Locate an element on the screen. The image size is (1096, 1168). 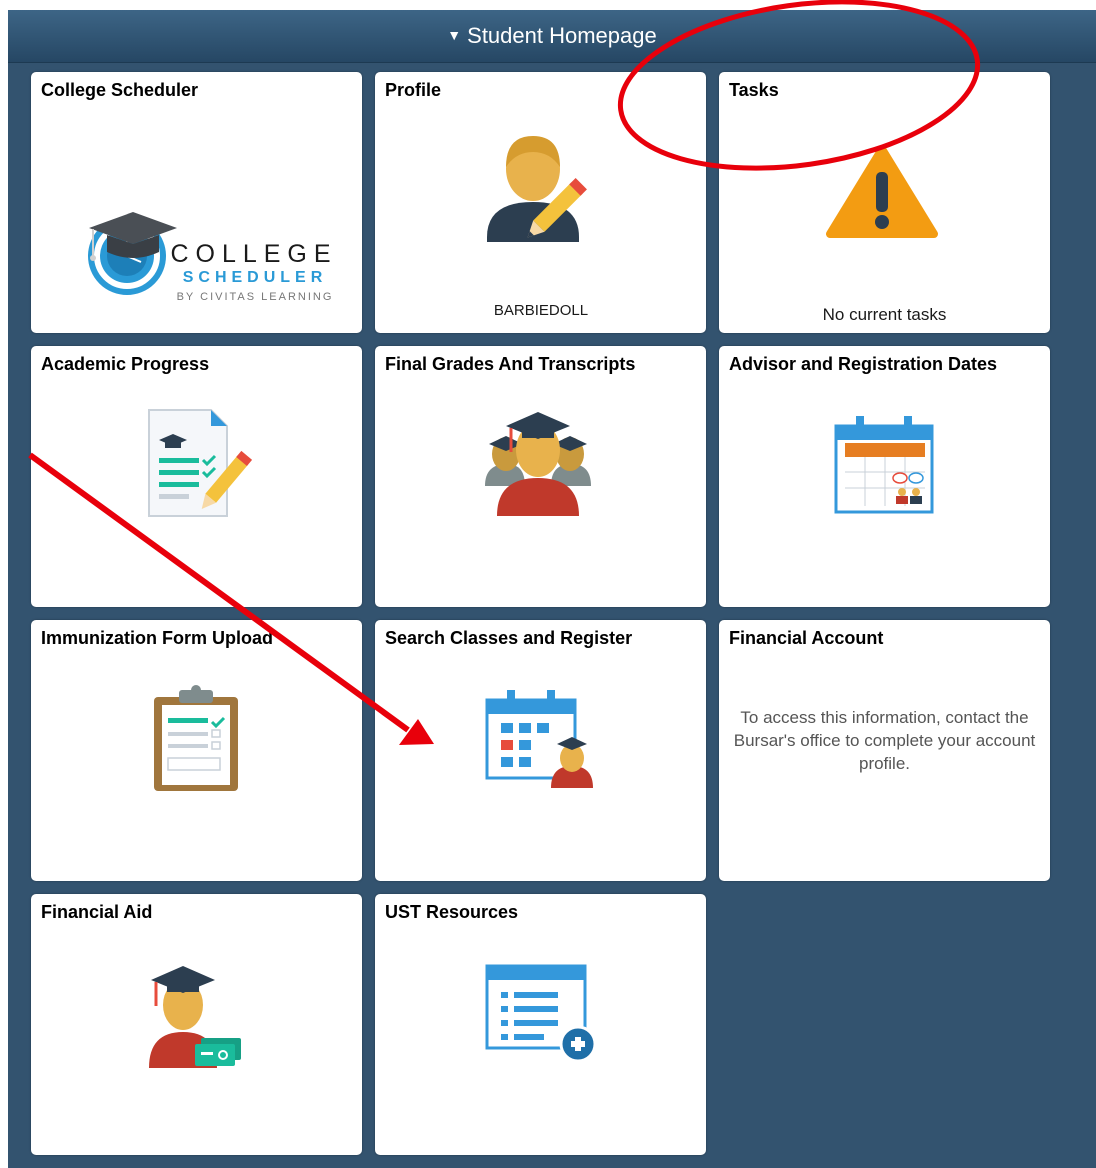
list-window-add-icon is located at coordinates (541, 1013).